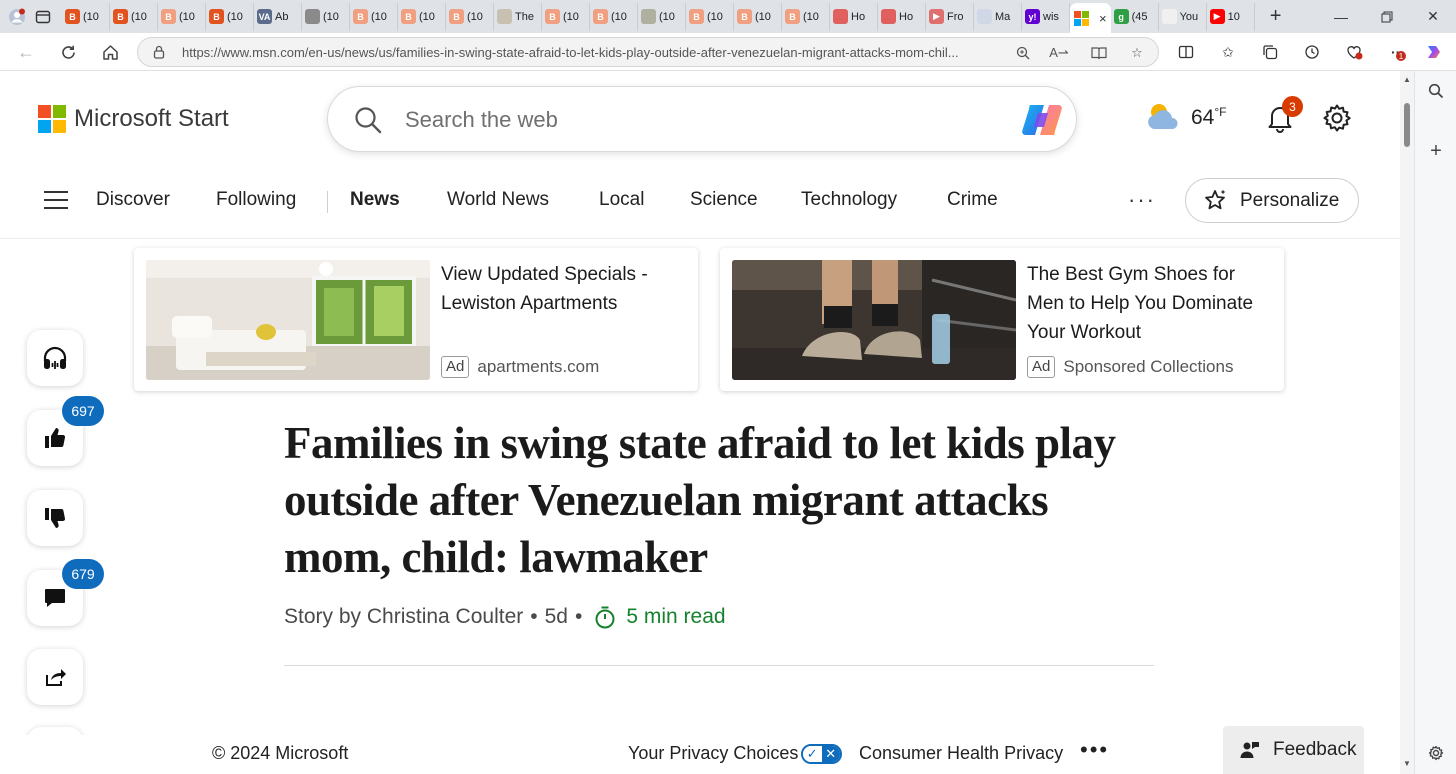 Image resolution: width=1456 pixels, height=774 pixels. What do you see at coordinates (403, 617) in the screenshot?
I see `byline-author: Story by Christina Coulter` at bounding box center [403, 617].